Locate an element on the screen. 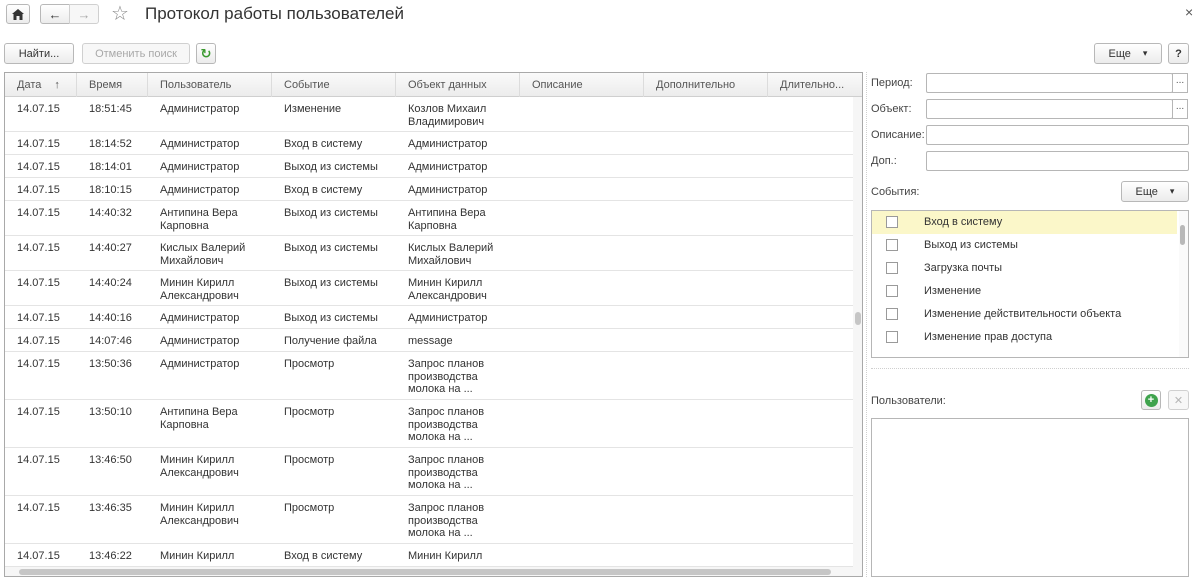  vertical-scrollbar is located at coordinates (857, 332).